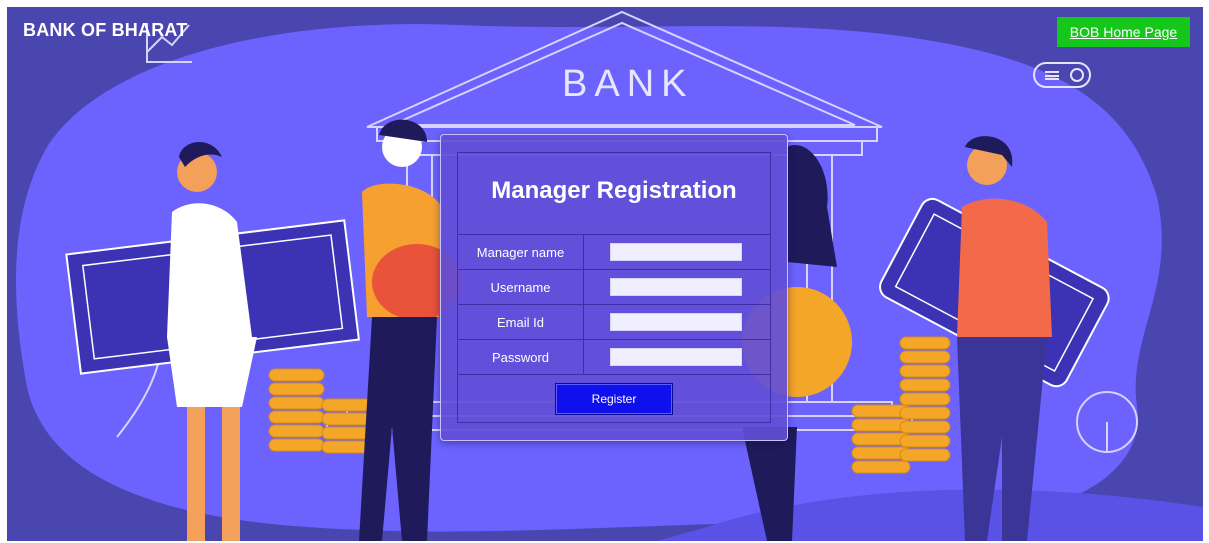 The width and height of the screenshot is (1209, 543). I want to click on submit-row: Register, so click(614, 398).